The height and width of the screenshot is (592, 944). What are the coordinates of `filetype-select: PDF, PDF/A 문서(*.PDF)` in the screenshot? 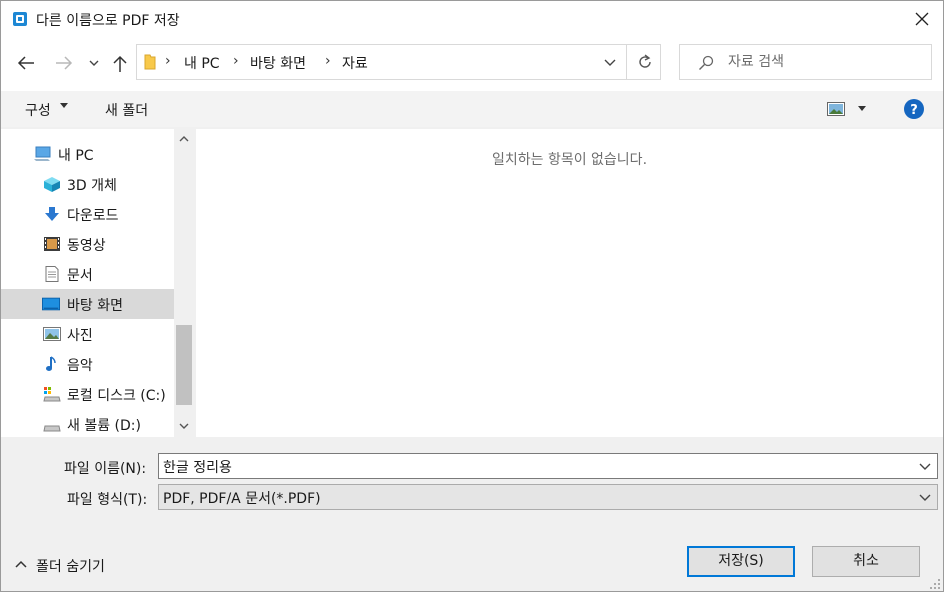 It's located at (548, 497).